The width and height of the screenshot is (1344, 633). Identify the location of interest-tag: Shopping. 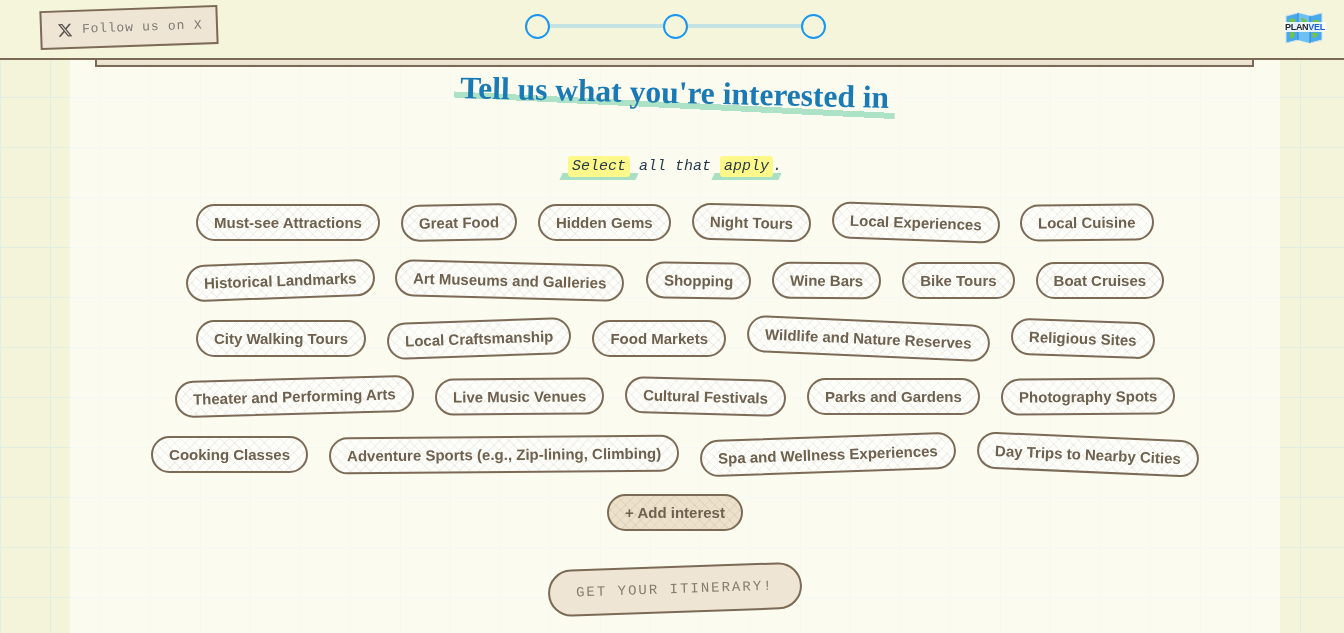
(698, 280).